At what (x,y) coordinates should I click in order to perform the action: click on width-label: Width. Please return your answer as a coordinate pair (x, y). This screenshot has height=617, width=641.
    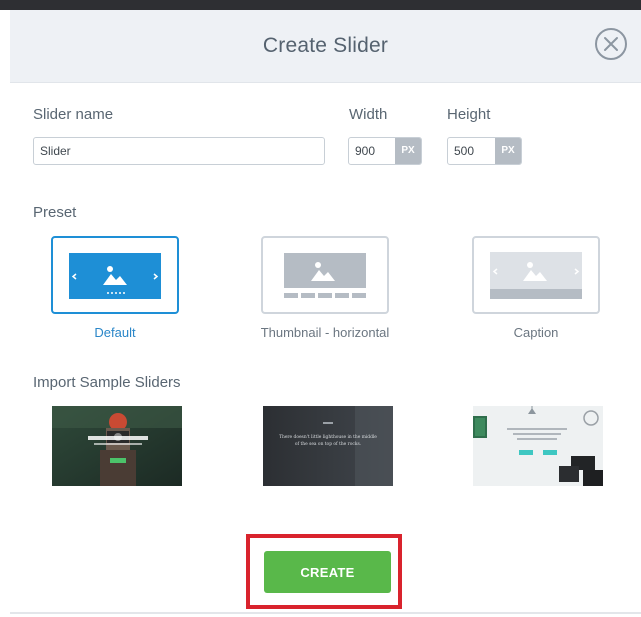
    Looking at the image, I should click on (368, 114).